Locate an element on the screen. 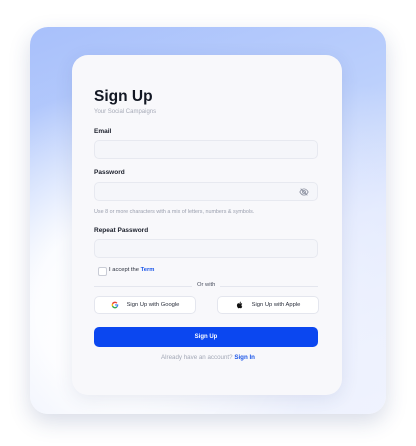  terms-checkbox is located at coordinates (102, 271).